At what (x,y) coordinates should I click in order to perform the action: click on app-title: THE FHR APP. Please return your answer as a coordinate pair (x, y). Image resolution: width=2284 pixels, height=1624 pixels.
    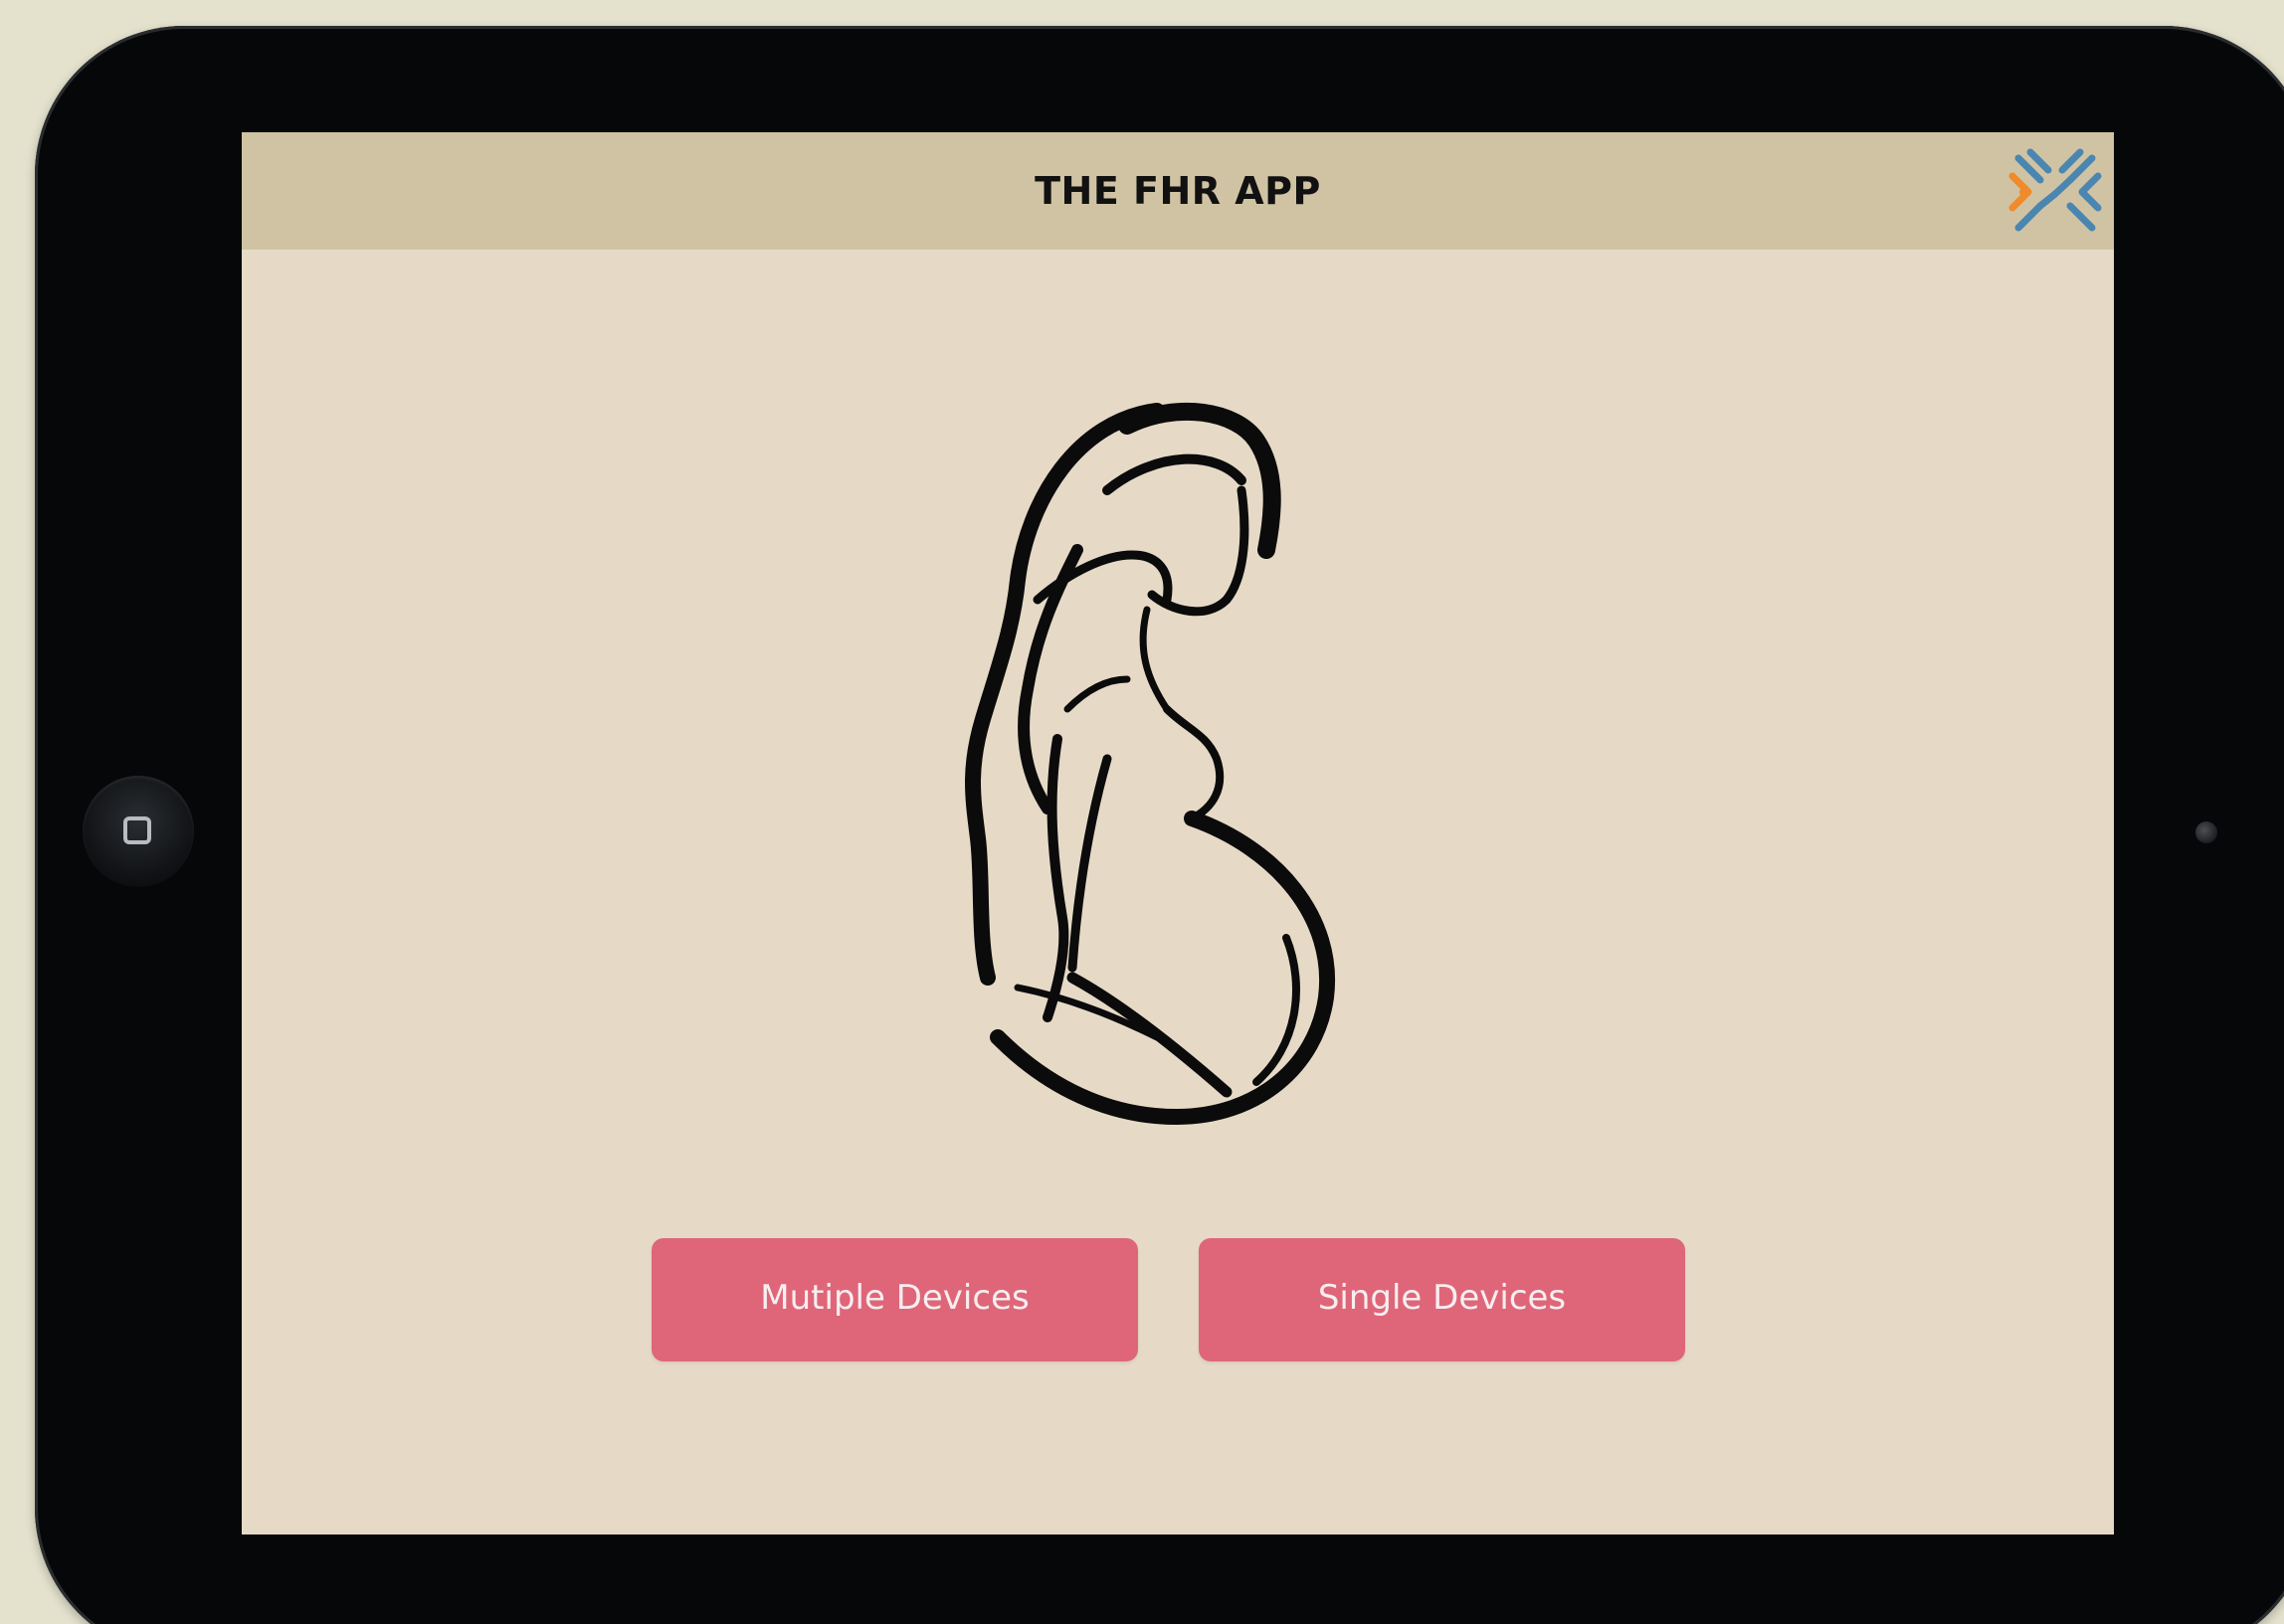
    Looking at the image, I should click on (1178, 191).